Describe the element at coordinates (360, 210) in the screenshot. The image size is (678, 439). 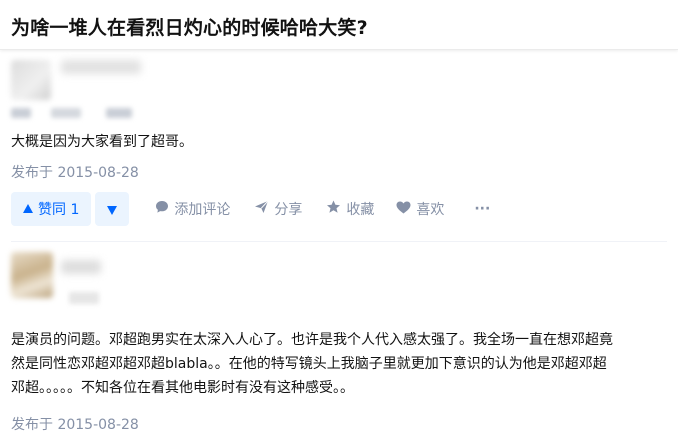
I see `collect-label: 收藏` at that location.